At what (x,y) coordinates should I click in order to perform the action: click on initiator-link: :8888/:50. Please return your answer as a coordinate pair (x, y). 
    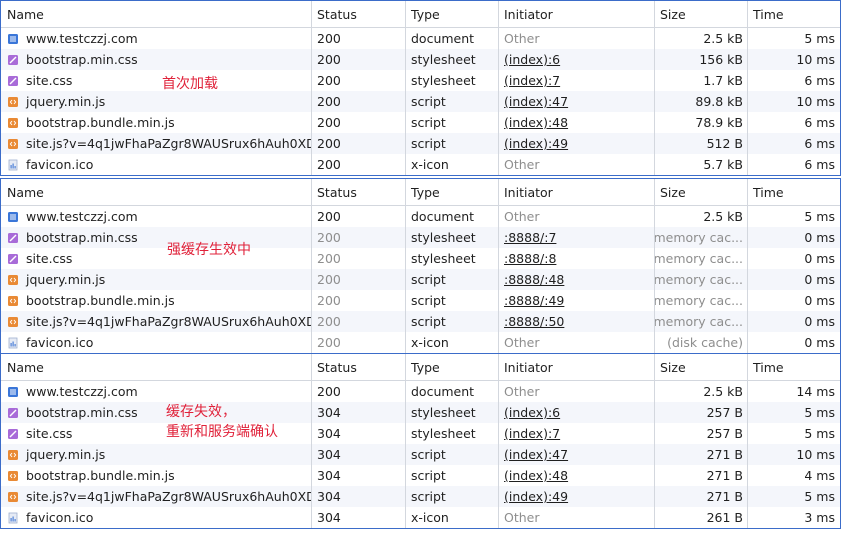
    Looking at the image, I should click on (534, 321).